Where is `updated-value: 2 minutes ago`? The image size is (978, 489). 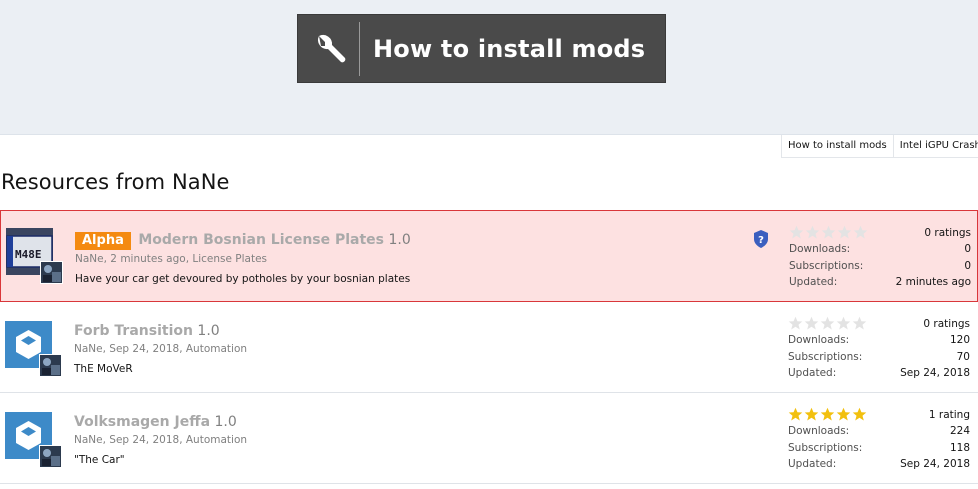 updated-value: 2 minutes ago is located at coordinates (933, 282).